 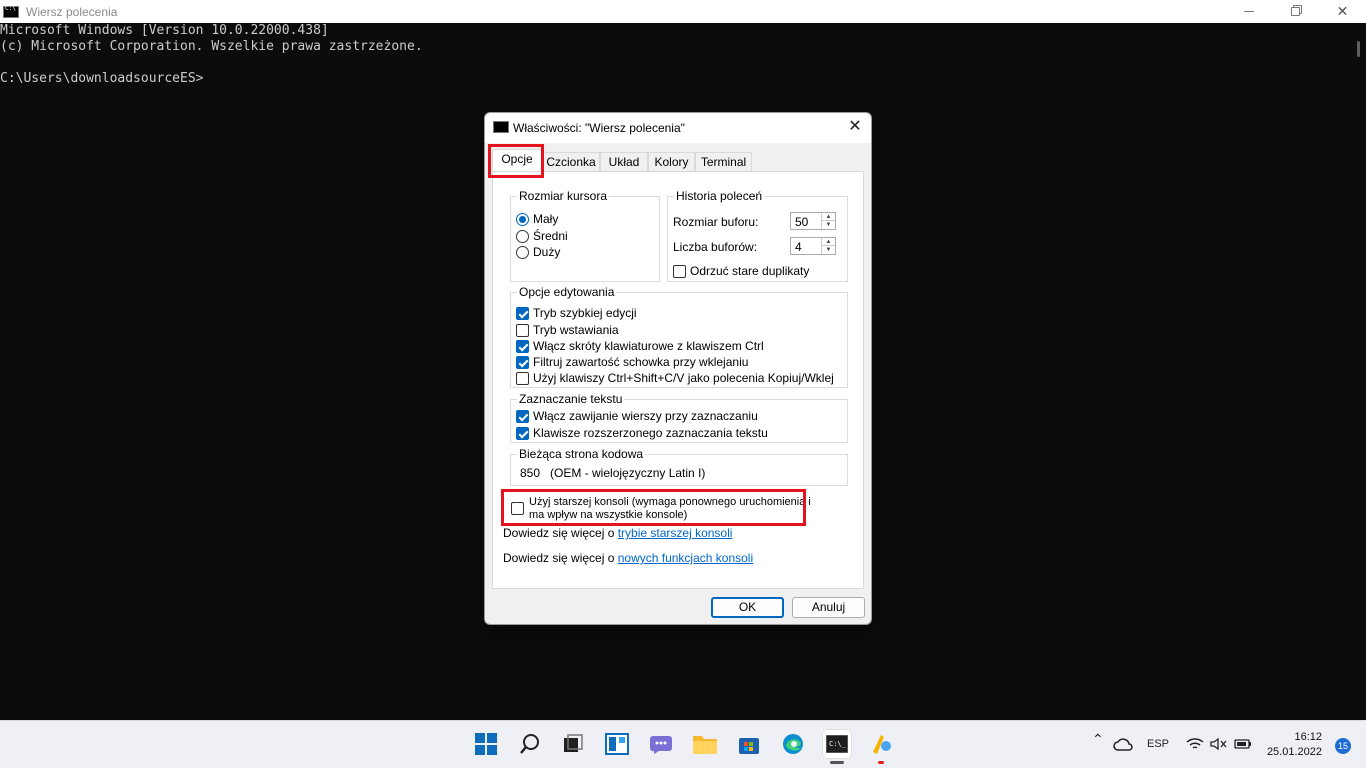 What do you see at coordinates (624, 161) in the screenshot?
I see `tab-uklad: Układ` at bounding box center [624, 161].